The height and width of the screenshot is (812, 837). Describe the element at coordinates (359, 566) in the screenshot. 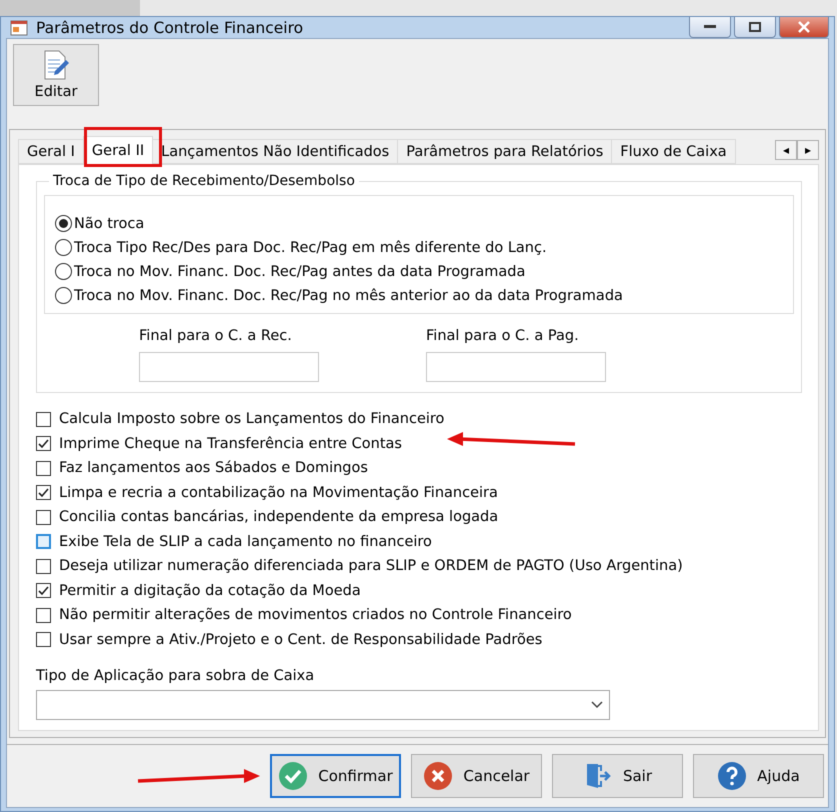

I see `checkbox-option: Deseja utilizar numeração diferenciada para SLIP e ORDEM de PAGTO (Uso Argentina)` at that location.